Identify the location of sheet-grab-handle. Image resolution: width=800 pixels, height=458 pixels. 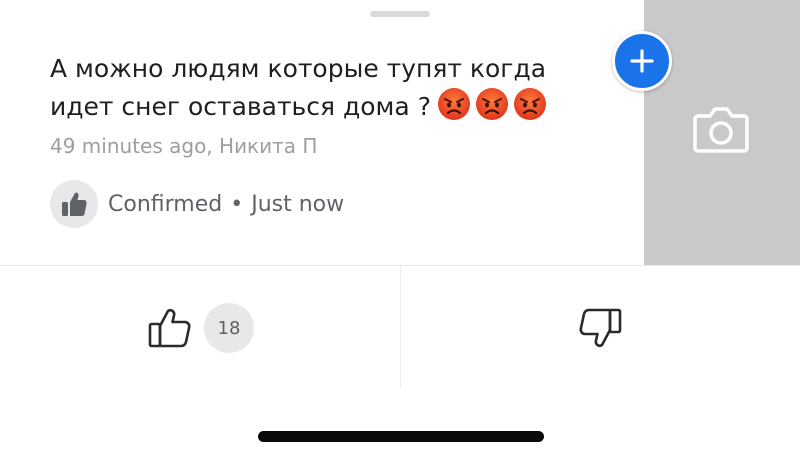
(400, 14).